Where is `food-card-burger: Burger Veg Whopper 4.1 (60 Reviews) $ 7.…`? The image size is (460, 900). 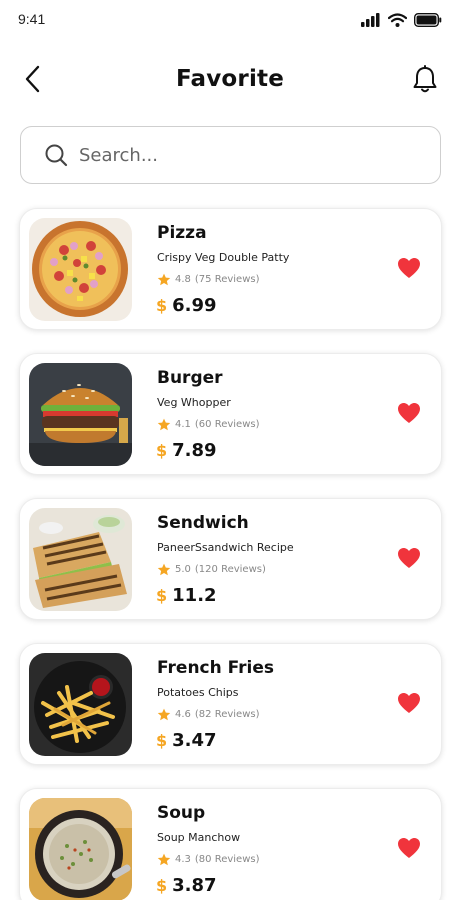 food-card-burger: Burger Veg Whopper 4.1 (60 Reviews) $ 7.… is located at coordinates (230, 414).